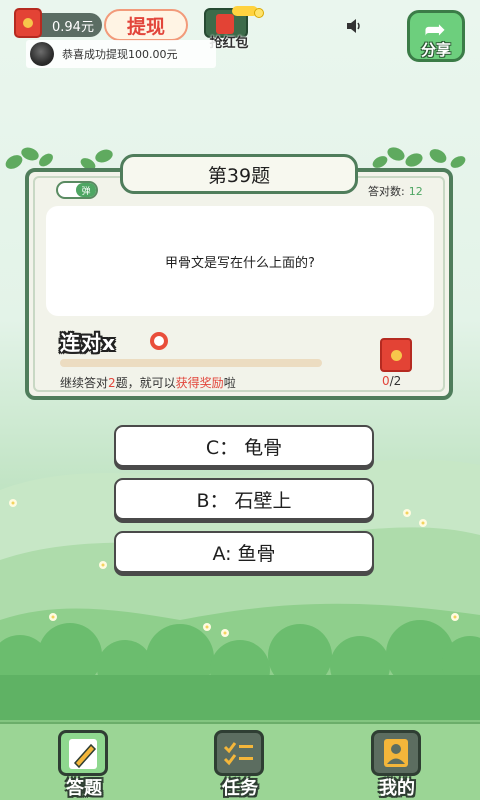 The width and height of the screenshot is (480, 800). Describe the element at coordinates (191, 363) in the screenshot. I see `reward-progress-bar` at that location.